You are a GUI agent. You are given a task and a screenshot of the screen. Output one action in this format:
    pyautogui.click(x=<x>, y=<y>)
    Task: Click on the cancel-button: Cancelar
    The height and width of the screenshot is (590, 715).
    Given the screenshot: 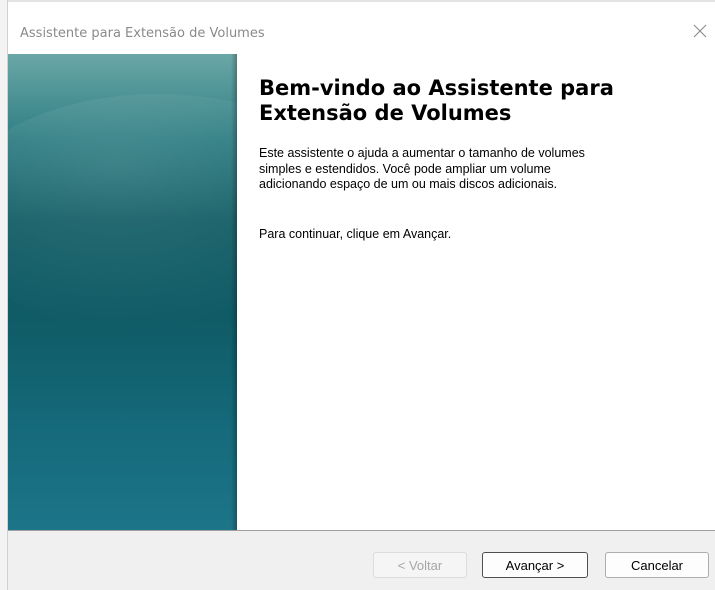 What is the action you would take?
    pyautogui.click(x=657, y=565)
    